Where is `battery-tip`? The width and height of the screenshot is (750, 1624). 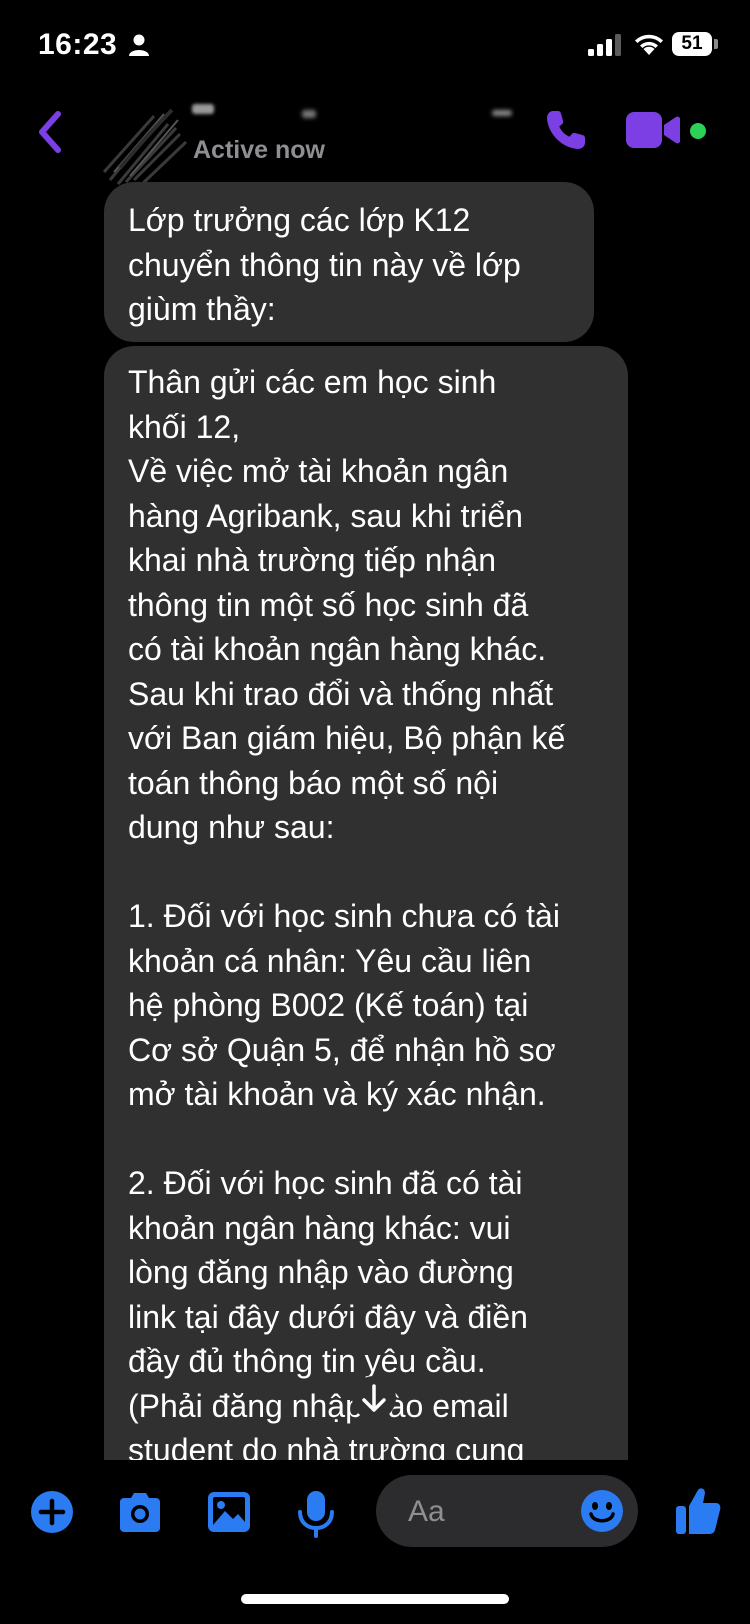 battery-tip is located at coordinates (716, 44).